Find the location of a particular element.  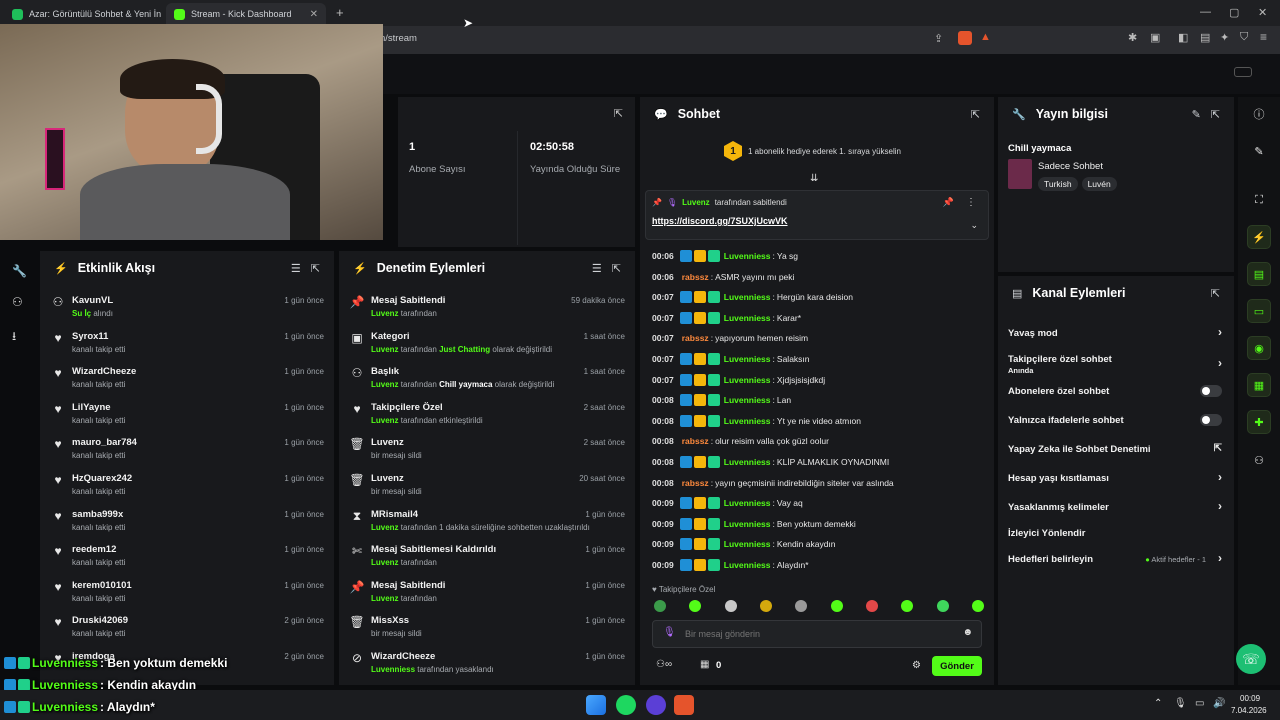

brave-rewards-icon: ▲ is located at coordinates (985, 37).